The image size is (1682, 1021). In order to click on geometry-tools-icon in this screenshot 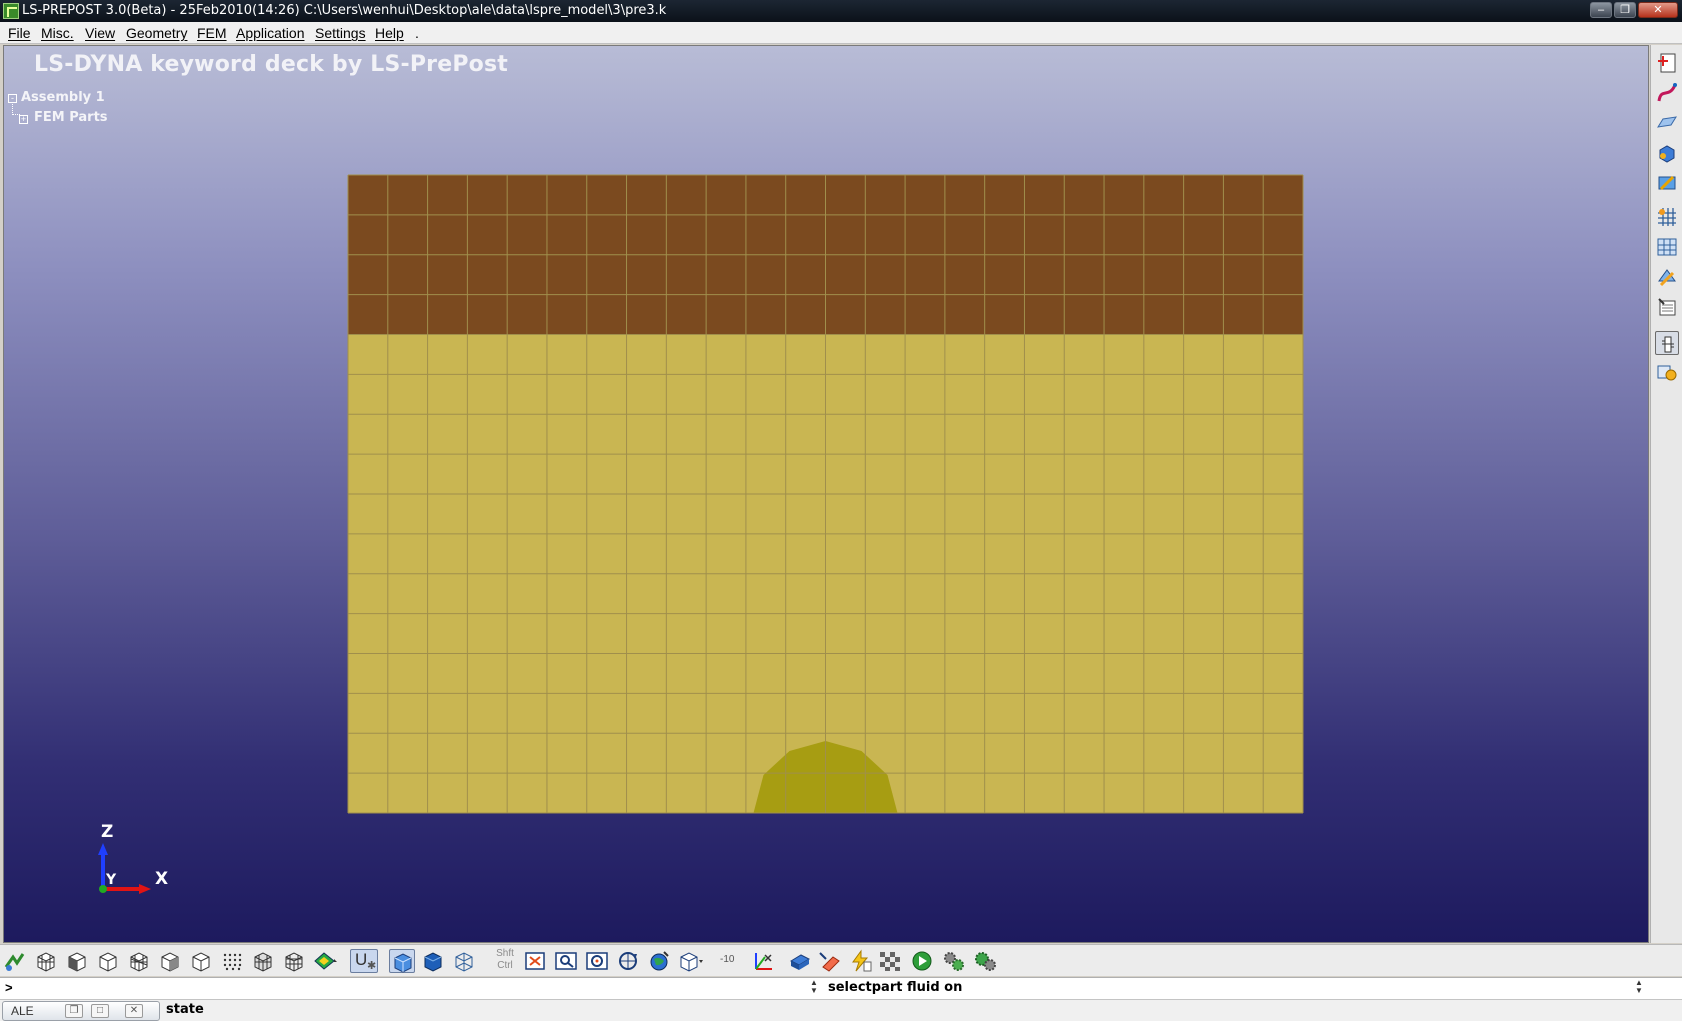, I will do `click(1667, 183)`.